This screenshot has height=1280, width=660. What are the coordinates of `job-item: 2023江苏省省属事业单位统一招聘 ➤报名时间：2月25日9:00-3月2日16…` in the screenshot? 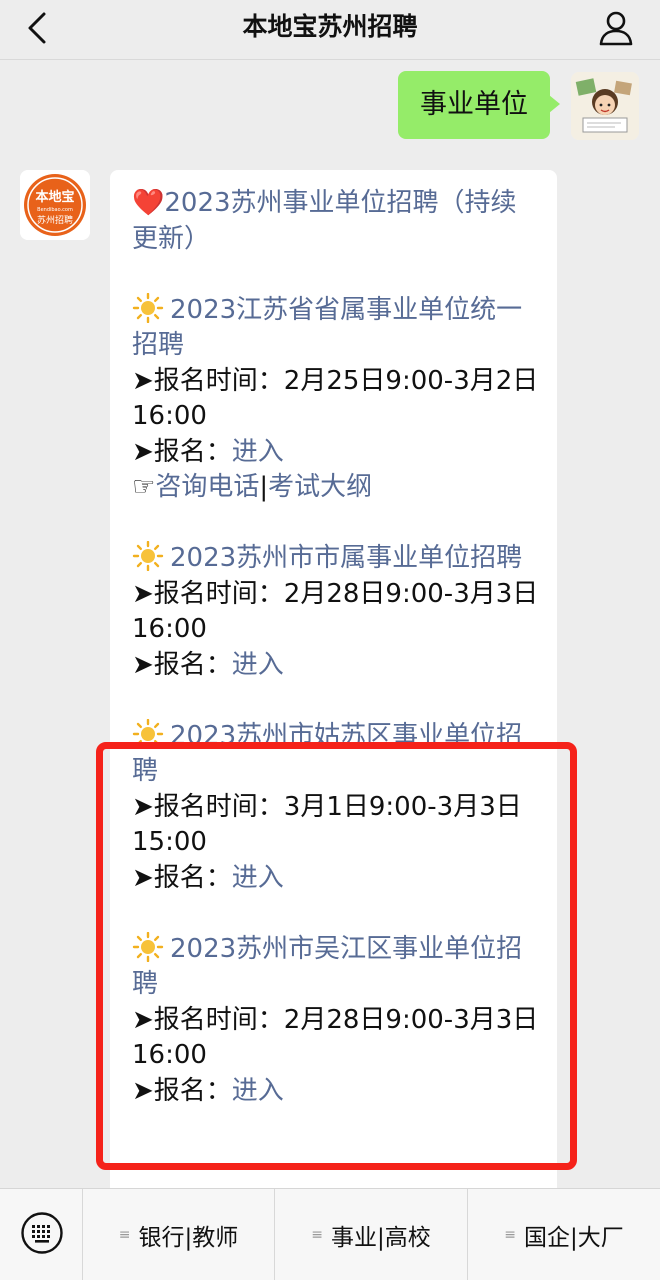 It's located at (335, 399).